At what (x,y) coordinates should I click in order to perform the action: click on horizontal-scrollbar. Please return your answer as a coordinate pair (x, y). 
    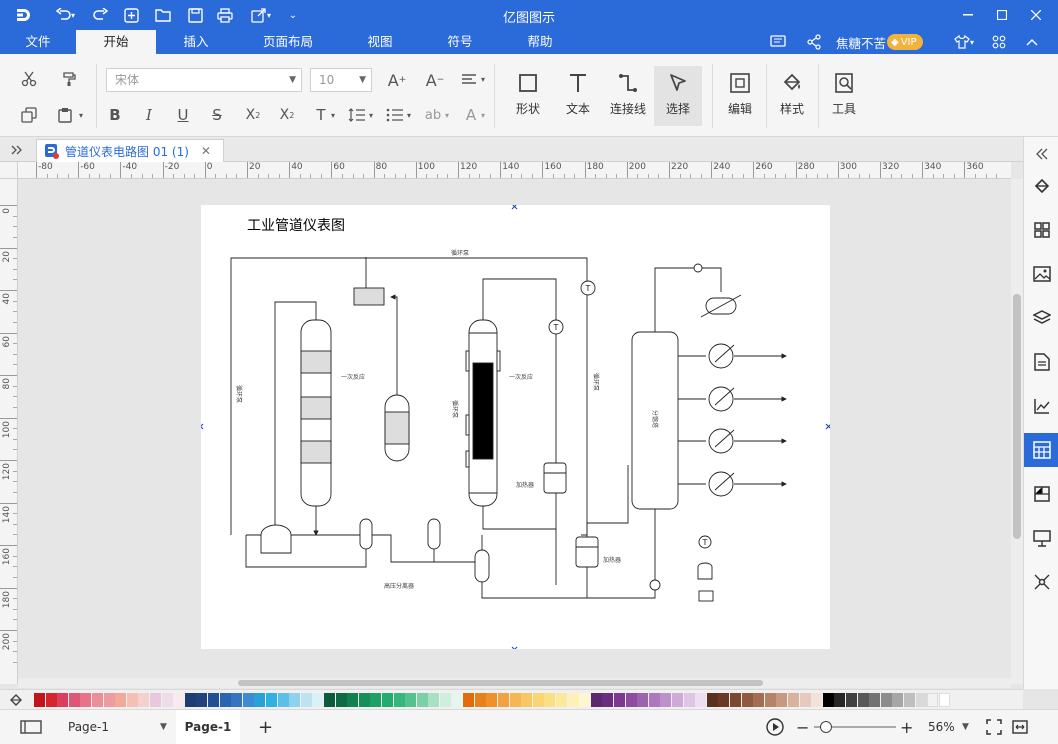
    Looking at the image, I should click on (514, 683).